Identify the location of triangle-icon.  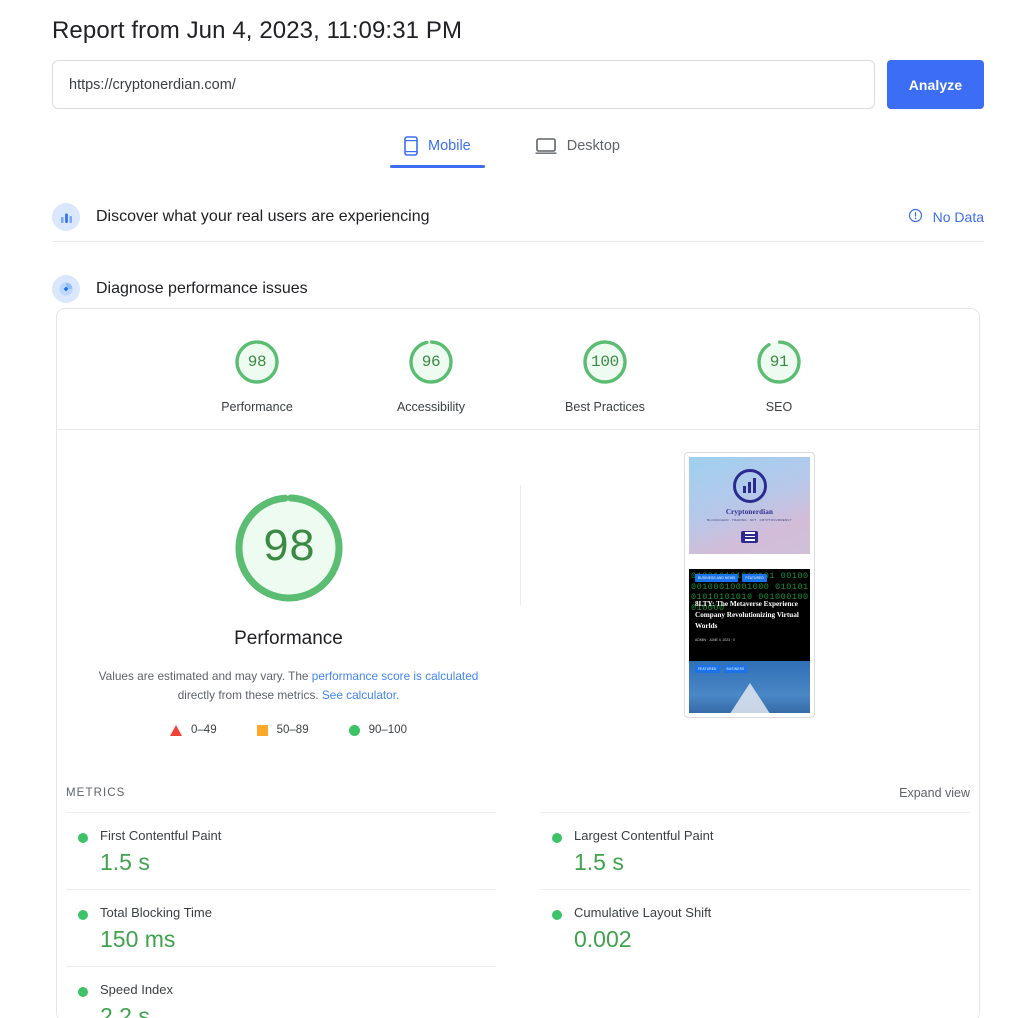
(176, 730).